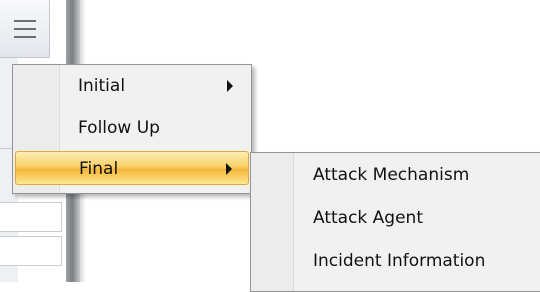  What do you see at coordinates (99, 169) in the screenshot?
I see `menu-item-label: Final` at bounding box center [99, 169].